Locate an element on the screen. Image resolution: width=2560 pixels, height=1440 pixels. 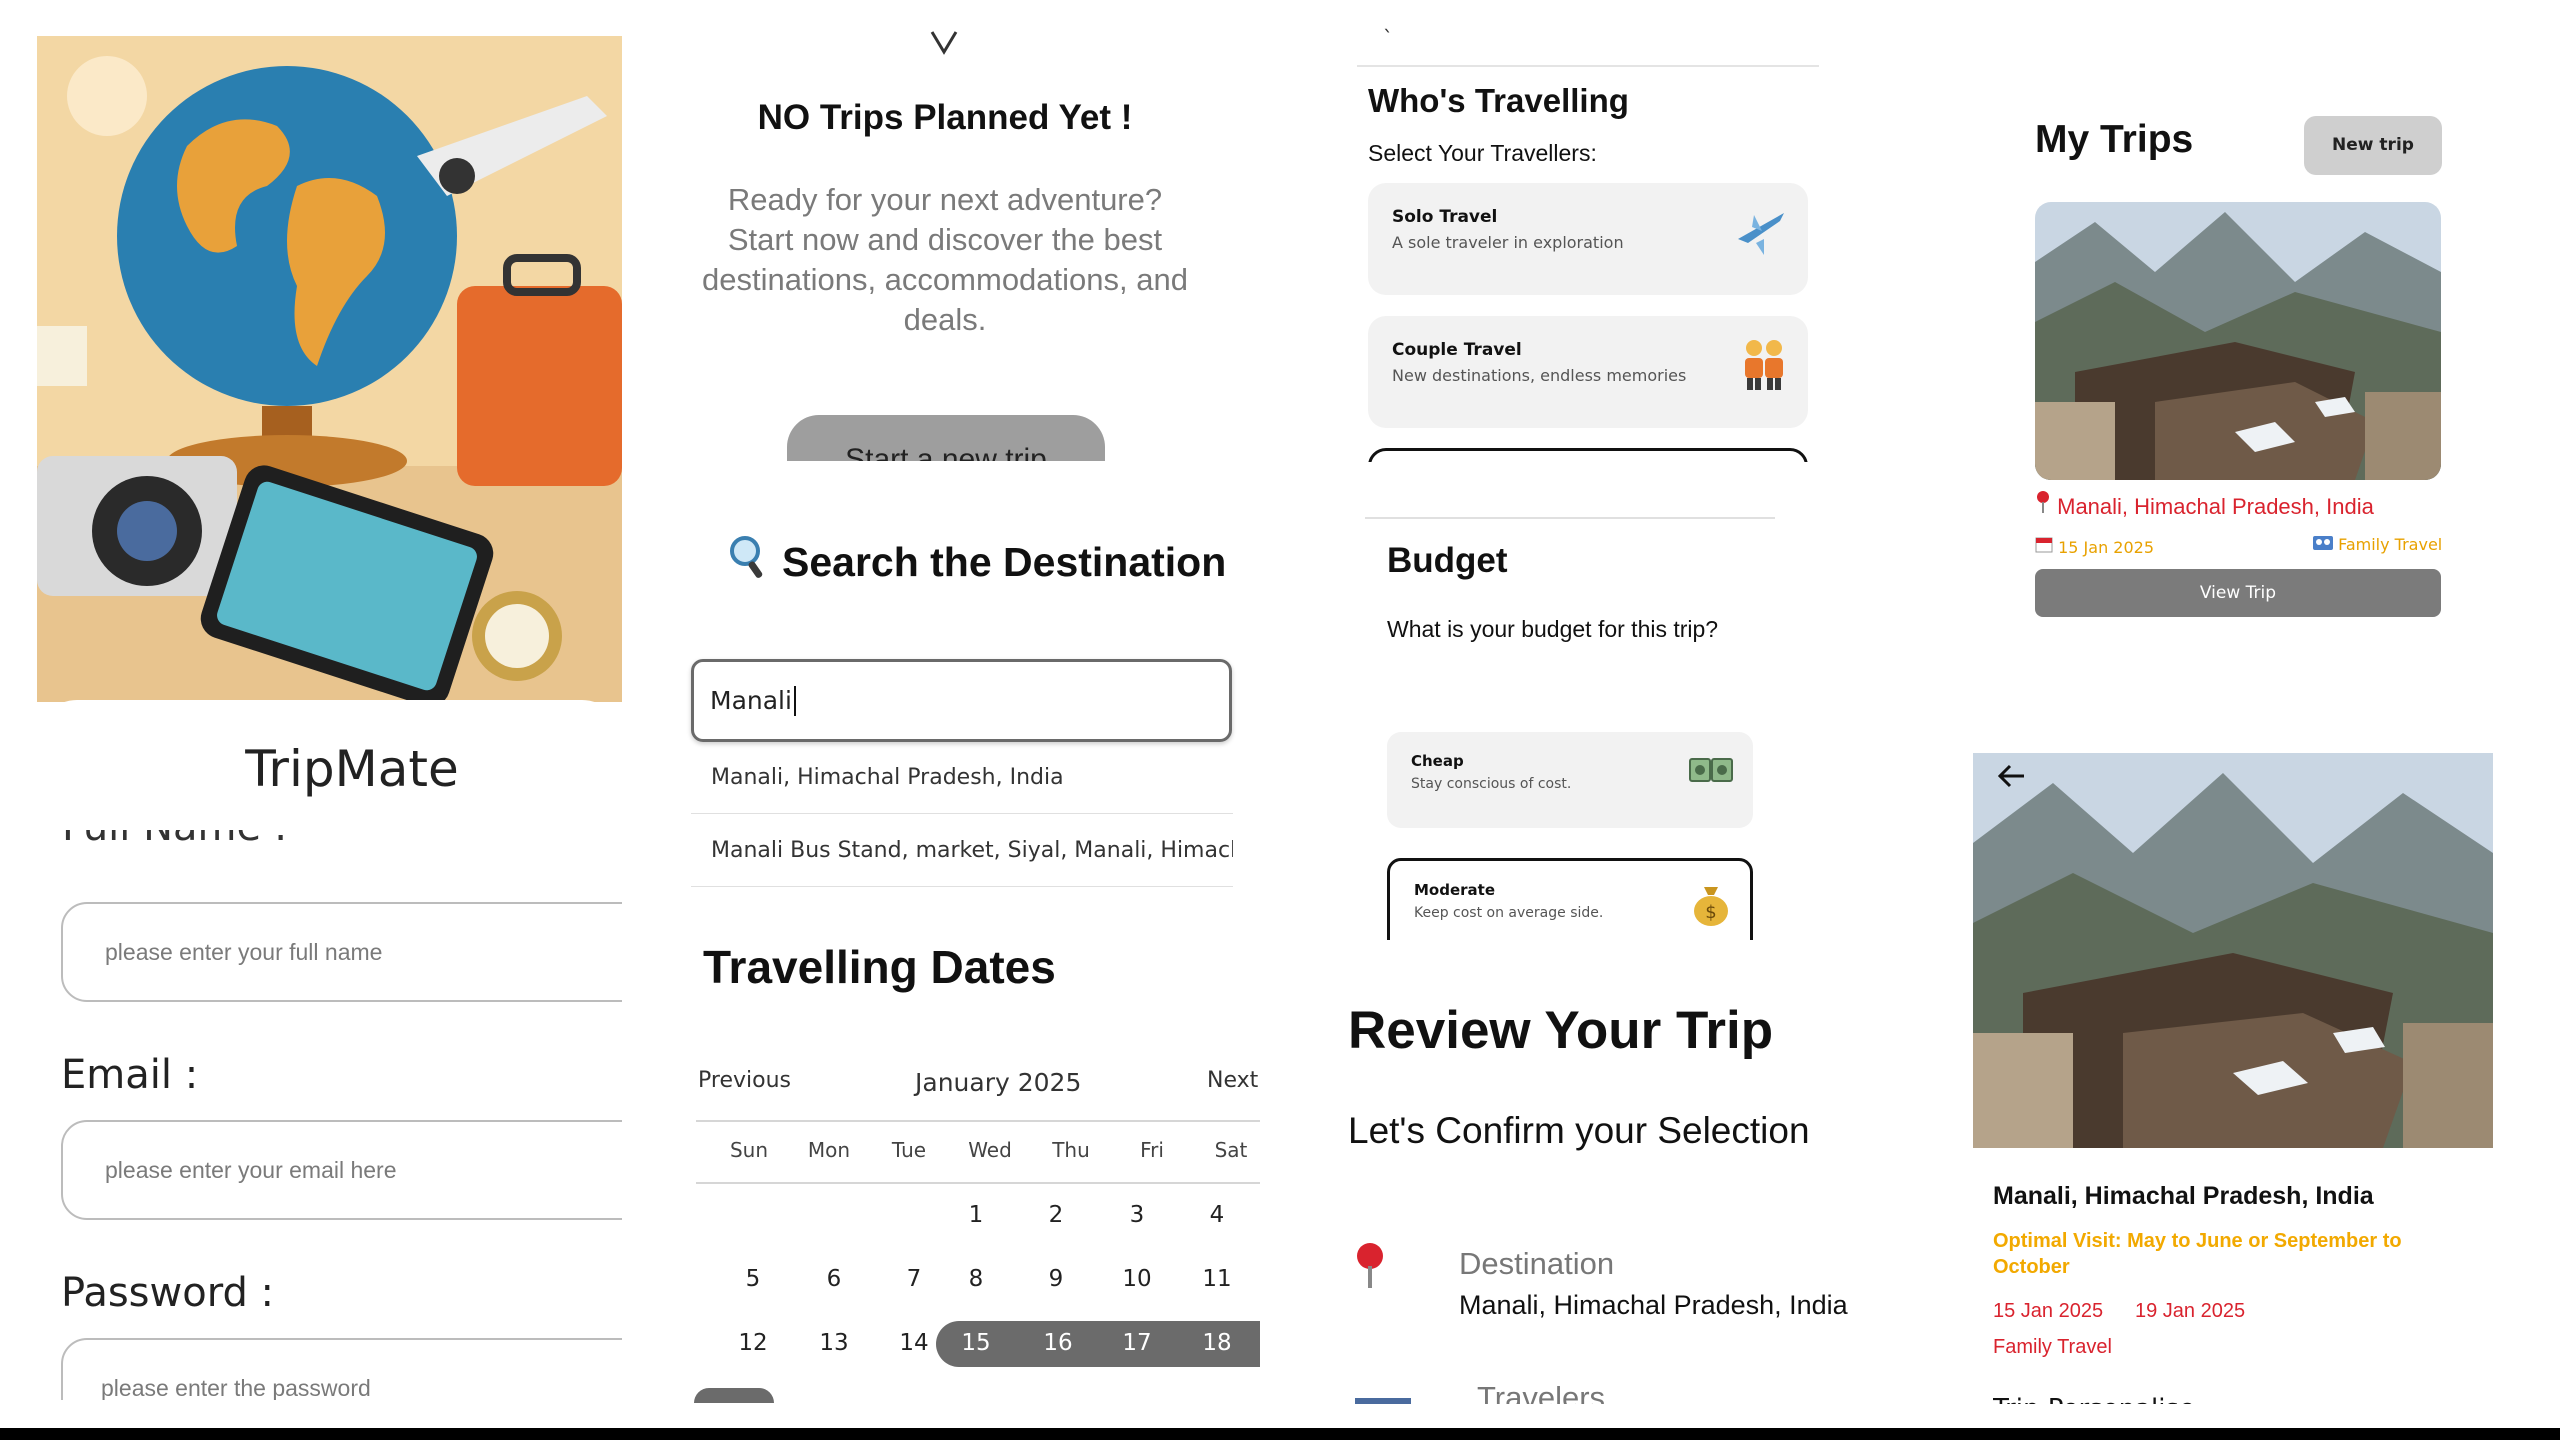
trip-type-text: Family Travel is located at coordinates (2390, 544).